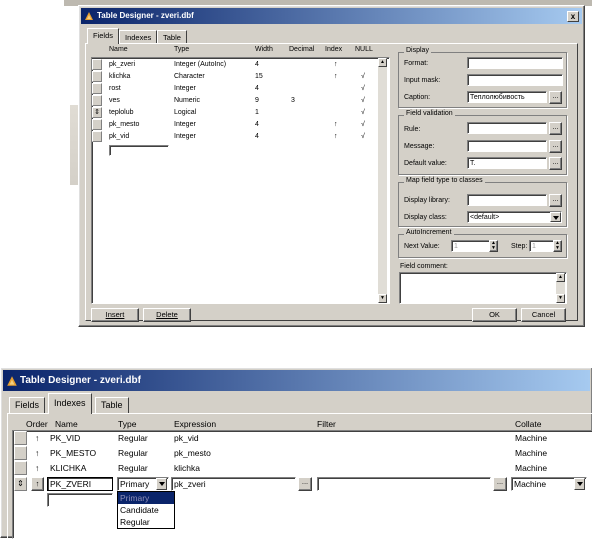 This screenshot has height=539, width=592. I want to click on col-header-filter: Filter, so click(326, 424).